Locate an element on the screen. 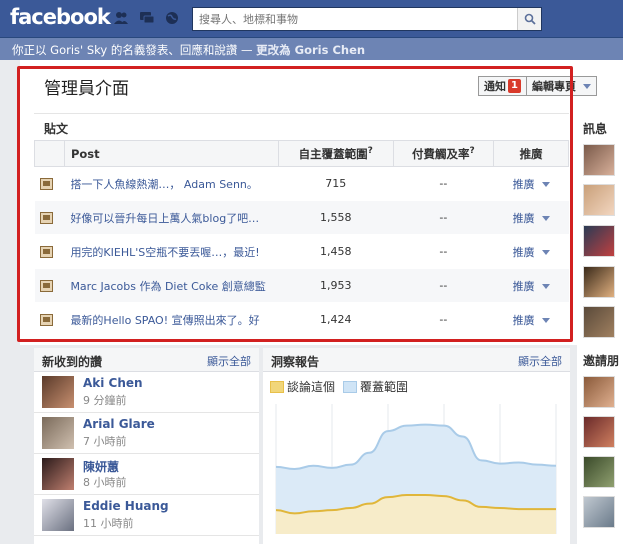  post-cell: 搭一下人魚線熱潮…， Adam Senn。 is located at coordinates (171, 183).